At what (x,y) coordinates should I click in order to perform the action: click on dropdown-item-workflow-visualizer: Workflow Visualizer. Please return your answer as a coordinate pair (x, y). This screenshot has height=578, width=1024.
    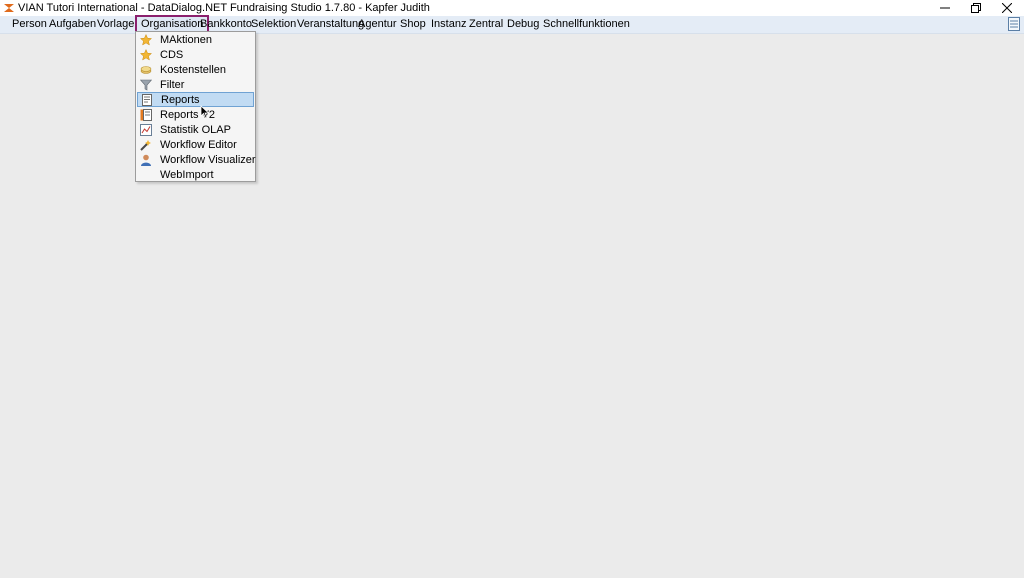
    Looking at the image, I should click on (196, 160).